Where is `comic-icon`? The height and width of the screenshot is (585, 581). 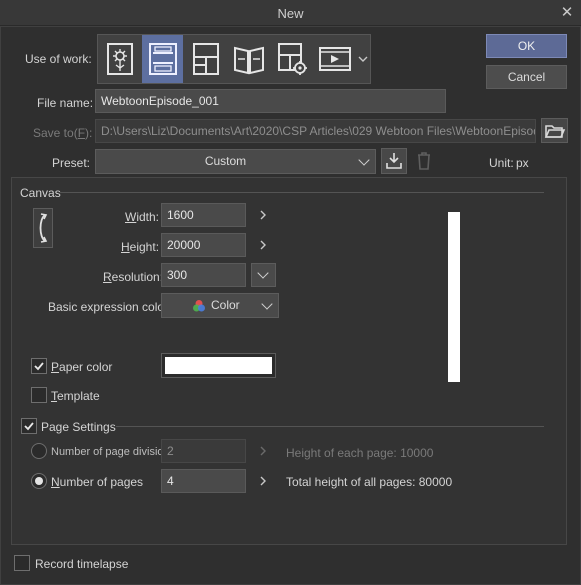
comic-icon is located at coordinates (205, 59).